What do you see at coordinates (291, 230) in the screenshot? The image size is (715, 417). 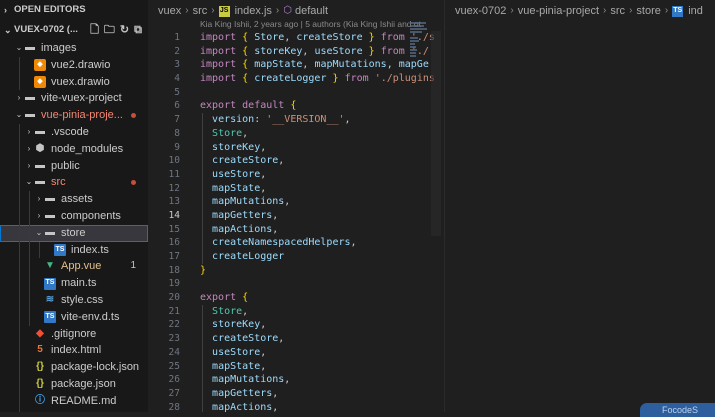 I see `code-line: 15 mapActions,` at bounding box center [291, 230].